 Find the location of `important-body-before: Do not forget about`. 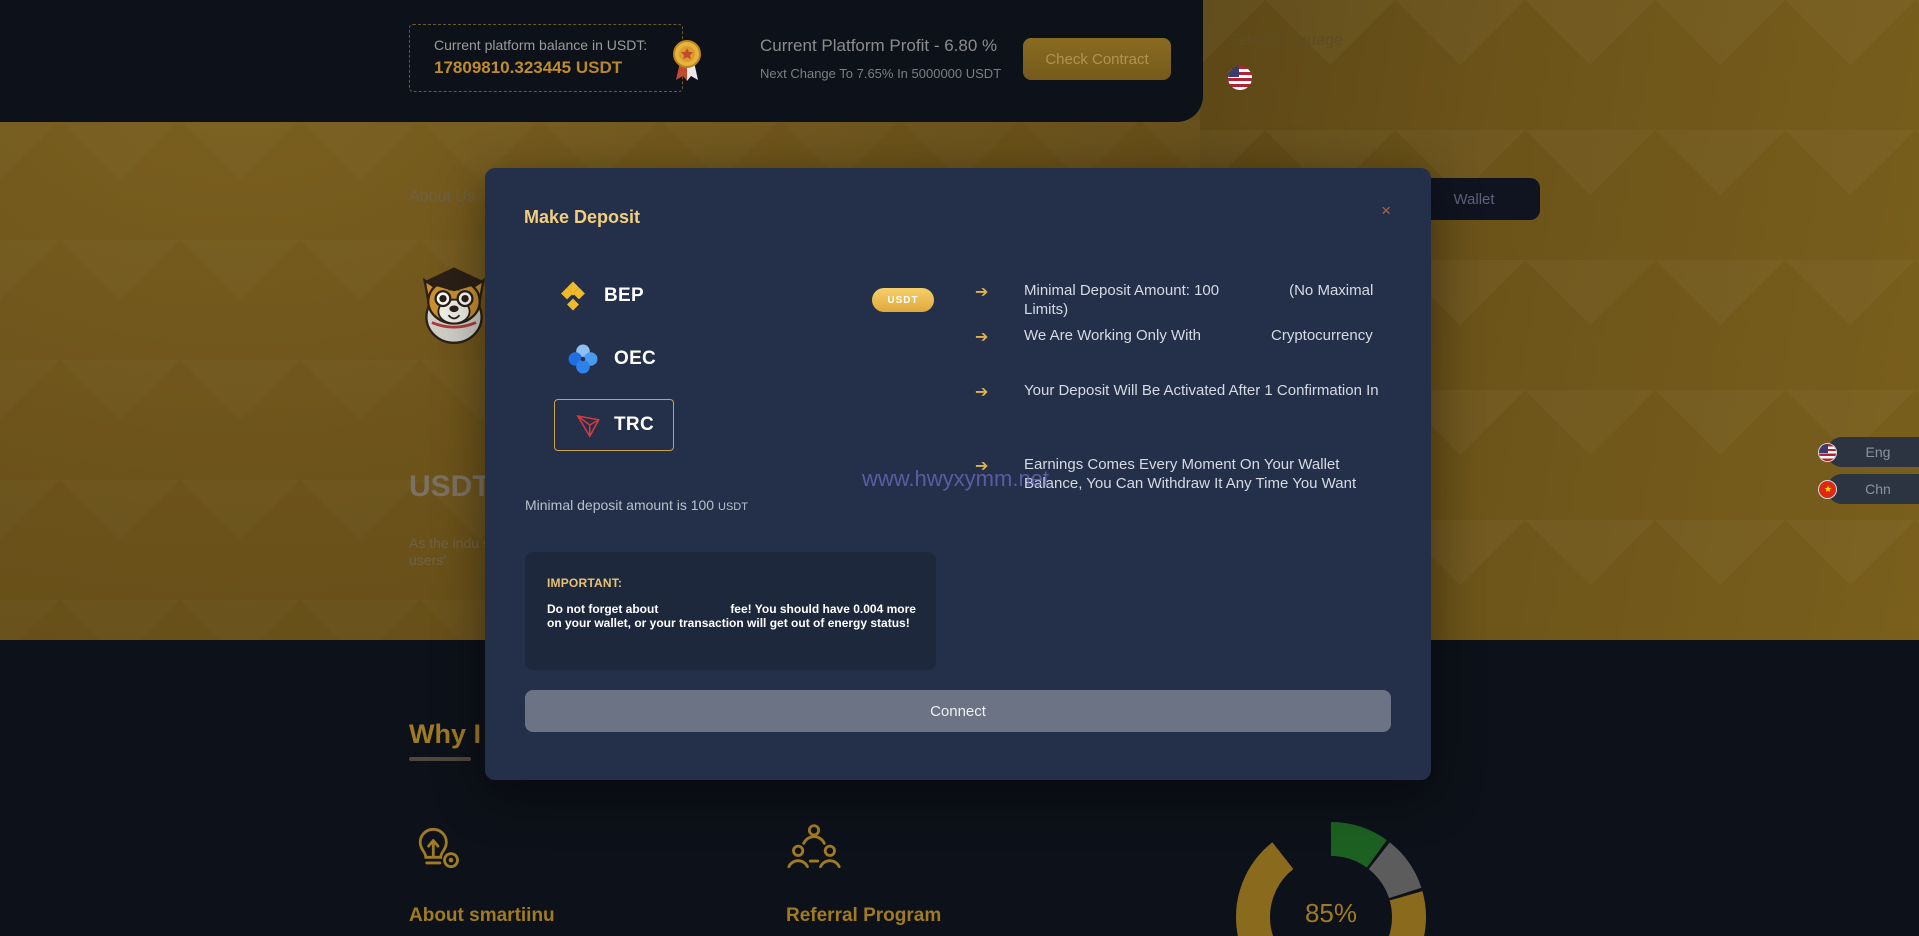

important-body-before: Do not forget about is located at coordinates (603, 609).